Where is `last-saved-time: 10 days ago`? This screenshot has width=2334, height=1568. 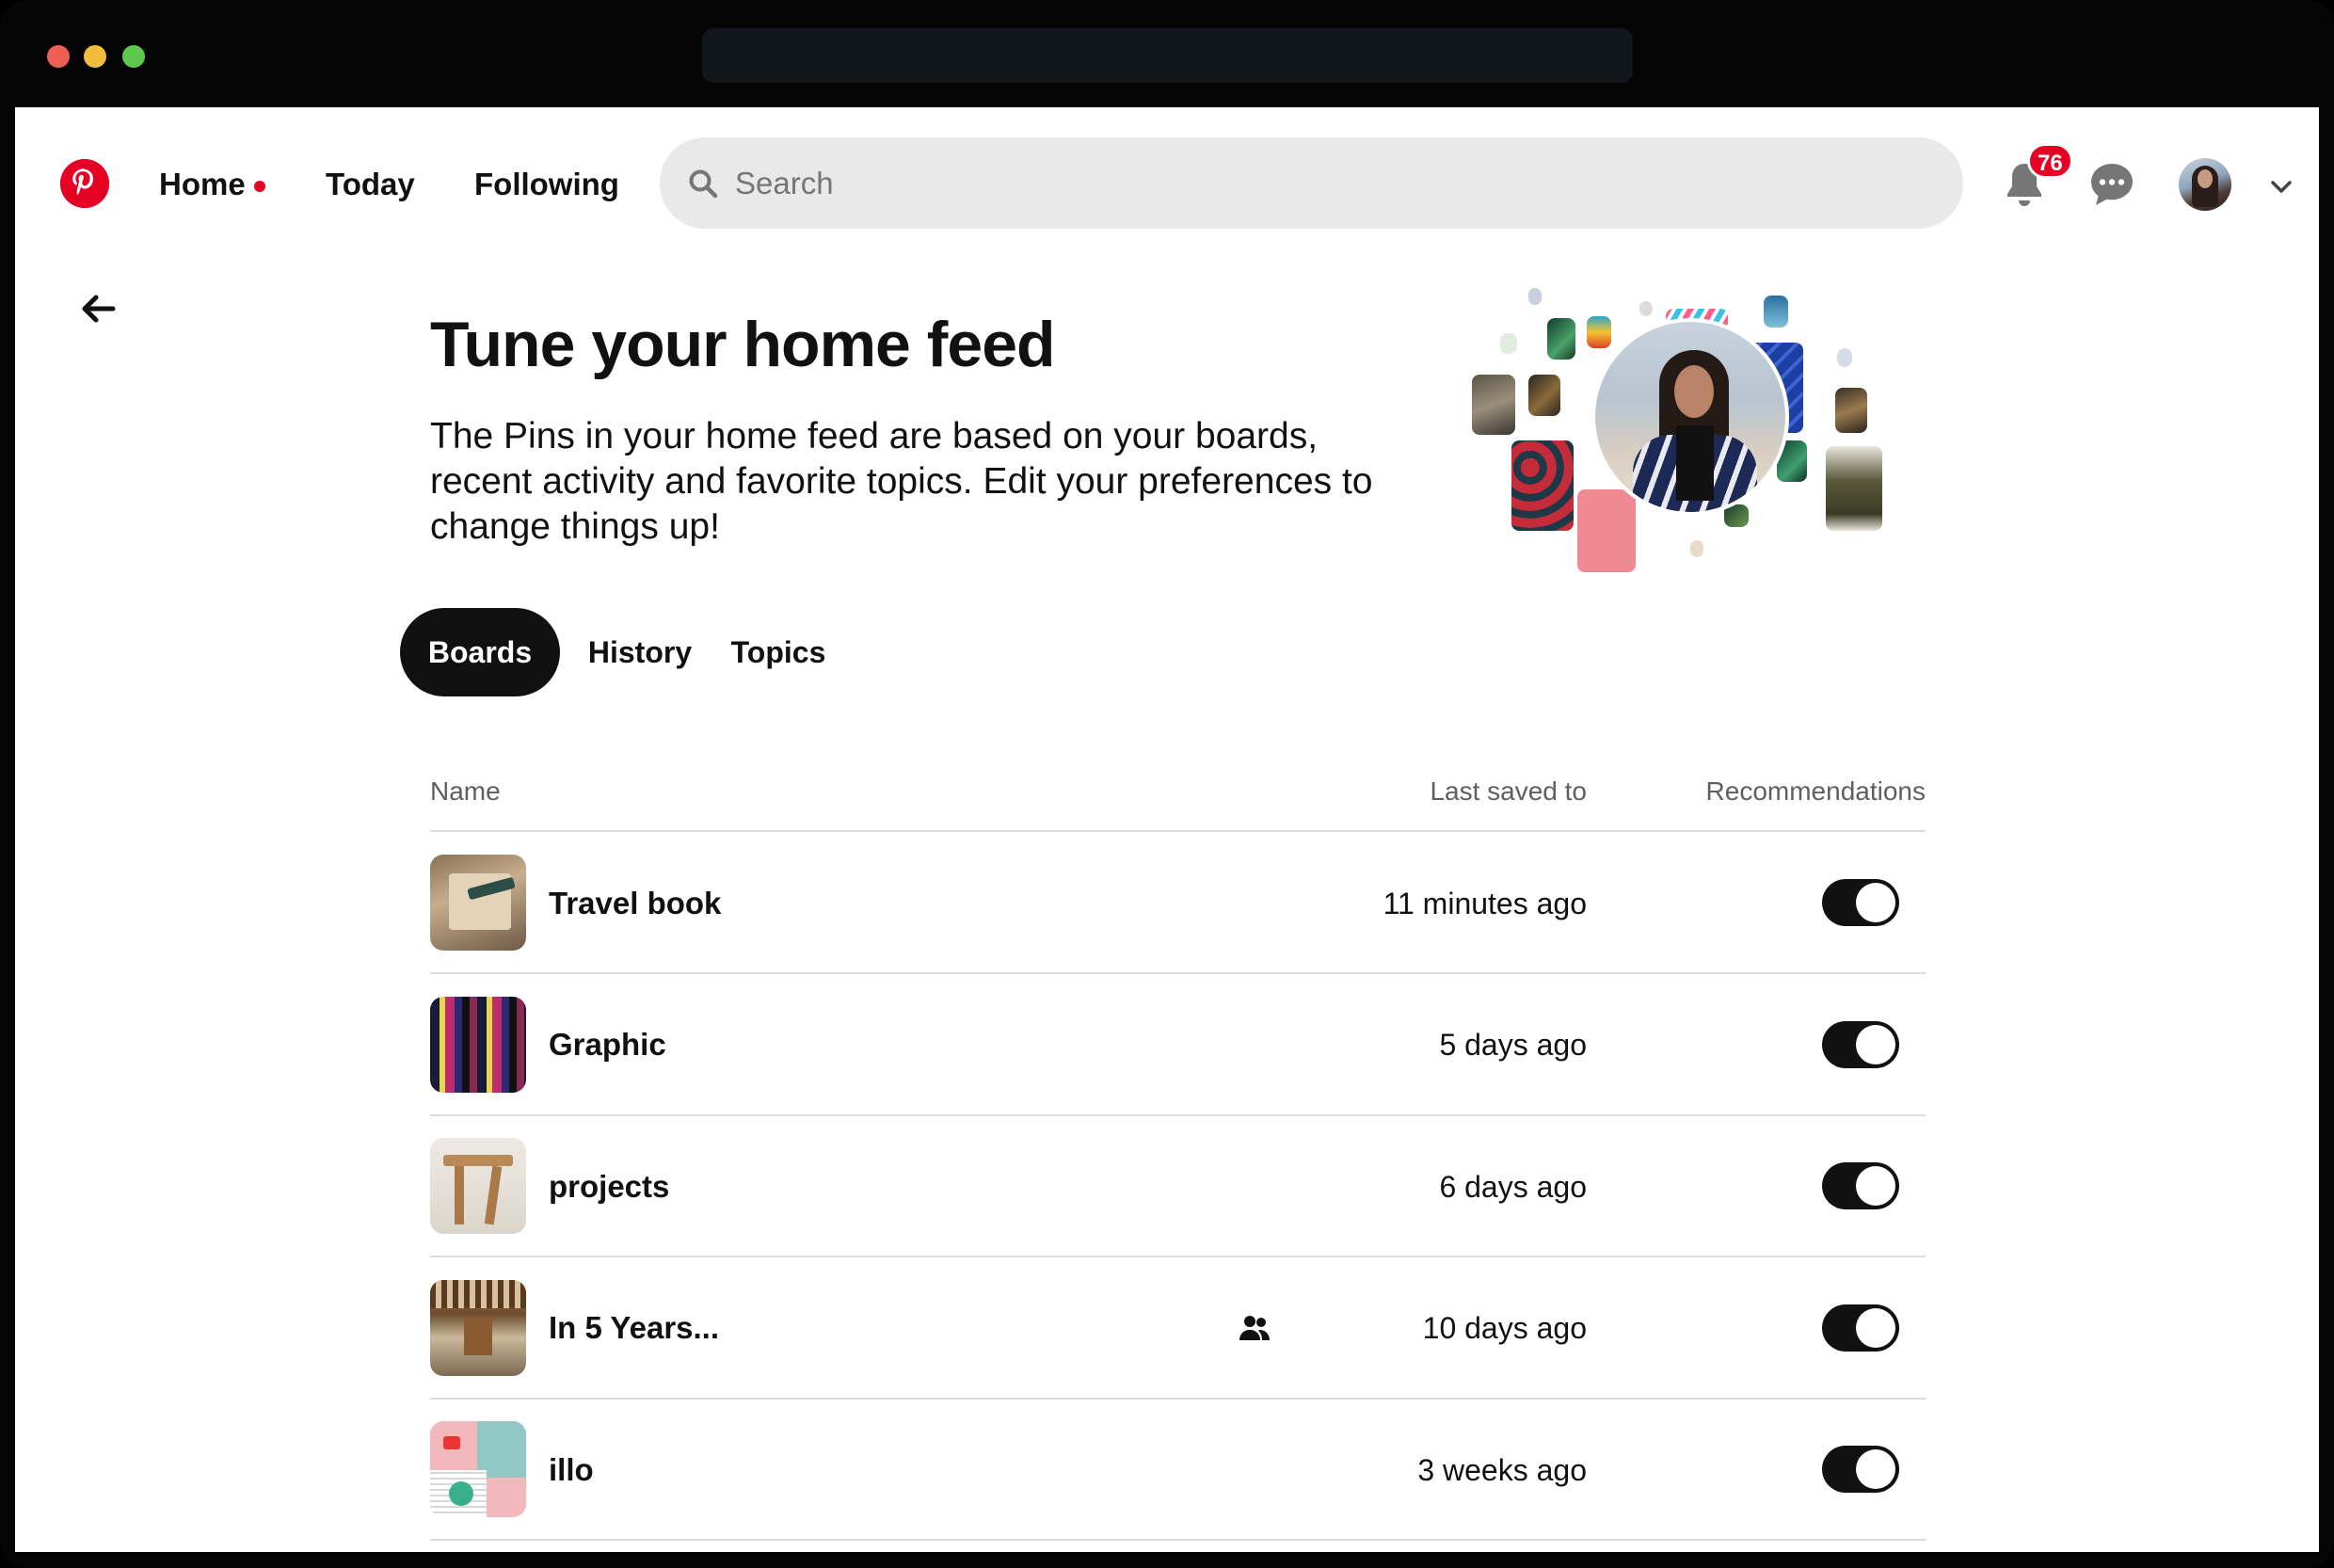 last-saved-time: 10 days ago is located at coordinates (1505, 1328).